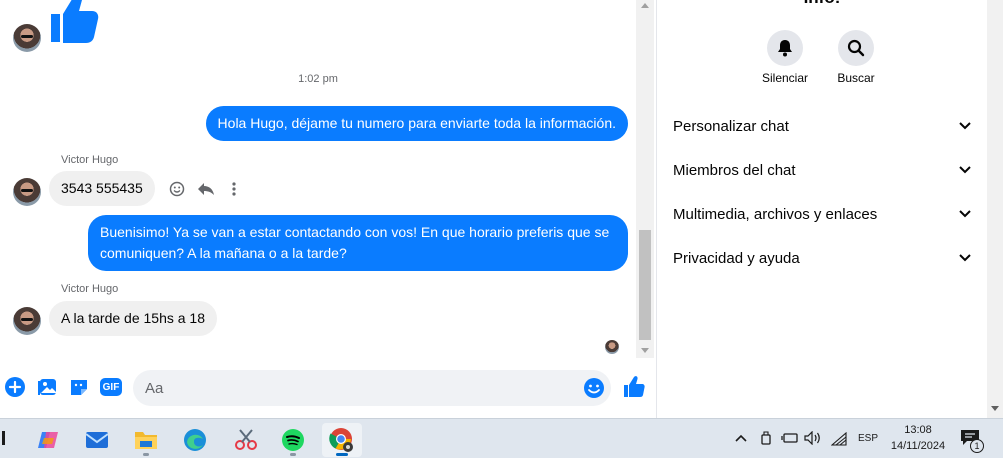 The image size is (1003, 458). What do you see at coordinates (645, 179) in the screenshot?
I see `chat-scrollbar` at bounding box center [645, 179].